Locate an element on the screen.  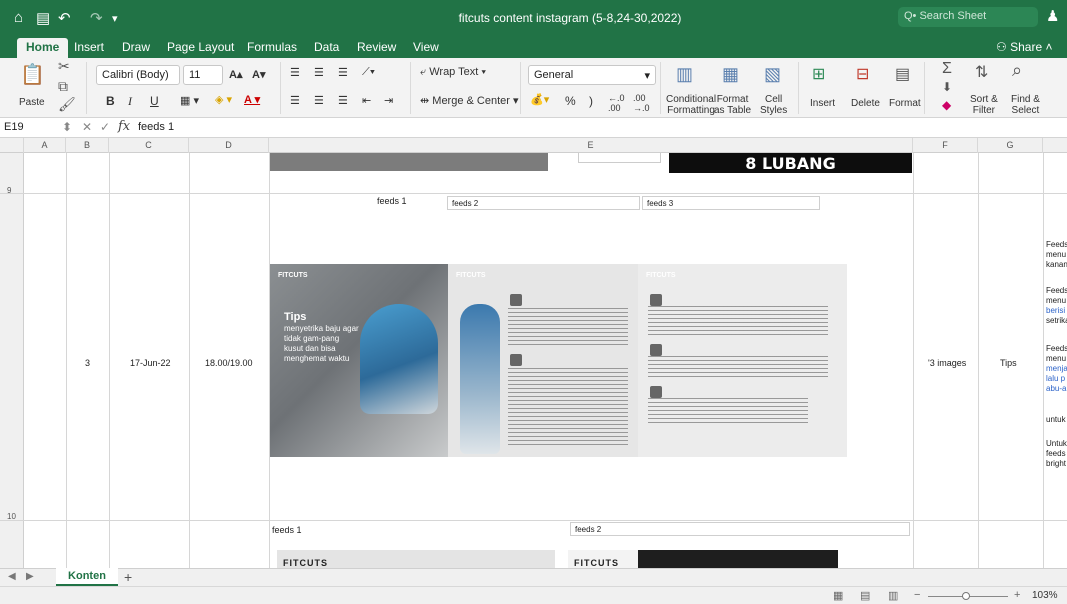
format-painter-icon: 🖌 is located at coordinates (67, 104).